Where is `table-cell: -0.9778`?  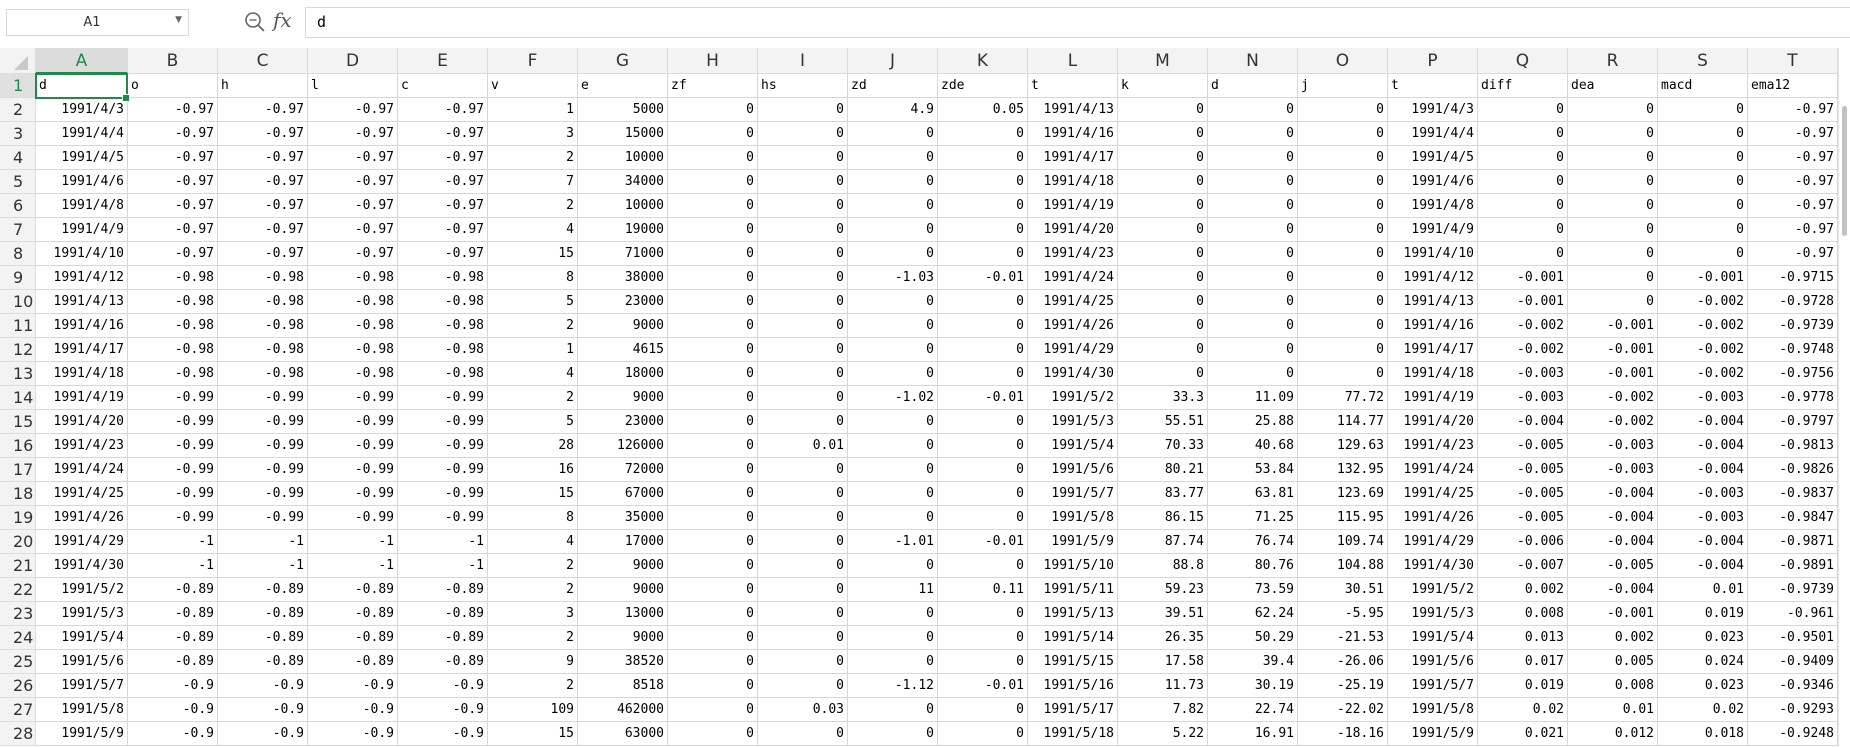
table-cell: -0.9778 is located at coordinates (1793, 398).